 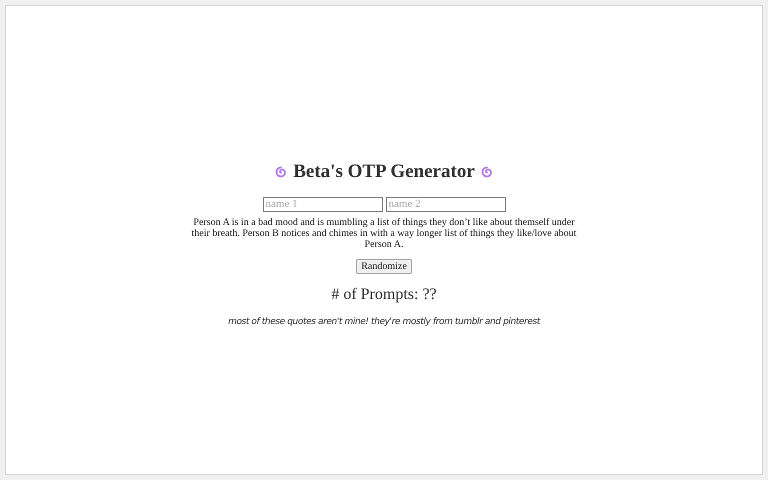 I want to click on prompt-text: Person A is in a bad mood and is mumbling a list of things they don’t like about themself under their breath. Person B notices and chimes in with a way longer list of things they like/love about Person A., so click(x=384, y=233).